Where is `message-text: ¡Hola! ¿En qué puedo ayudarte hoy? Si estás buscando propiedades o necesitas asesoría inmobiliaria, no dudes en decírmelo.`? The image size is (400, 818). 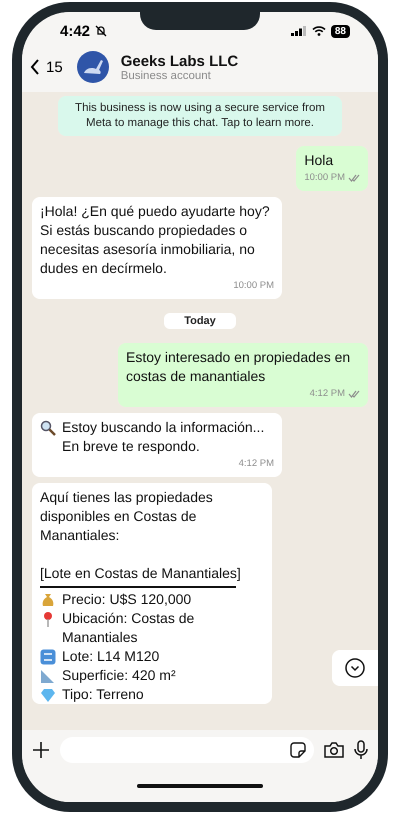
message-text: ¡Hola! ¿En qué puedo ayudarte hoy? Si estás buscando propiedades o necesitas asesoría inmobiliaria, no dudes en decírmelo. is located at coordinates (155, 239).